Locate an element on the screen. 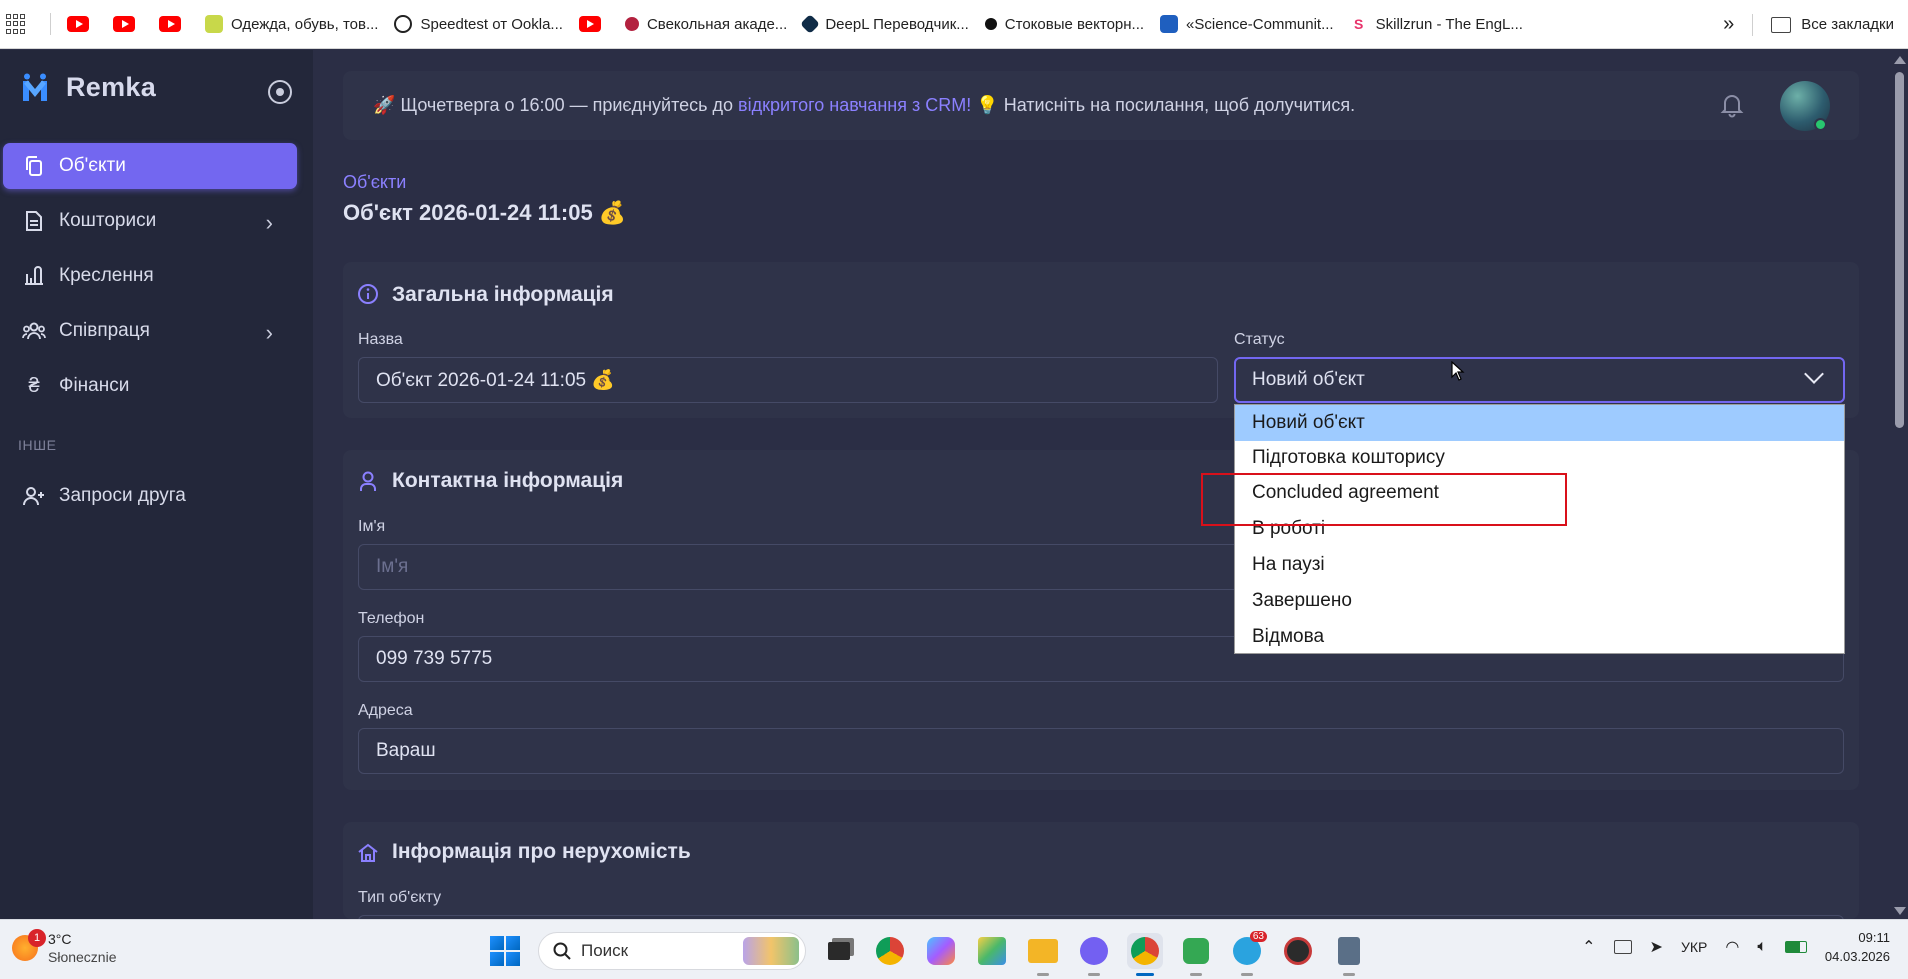 The image size is (1908, 979). taskbar-viber is located at coordinates (1094, 954).